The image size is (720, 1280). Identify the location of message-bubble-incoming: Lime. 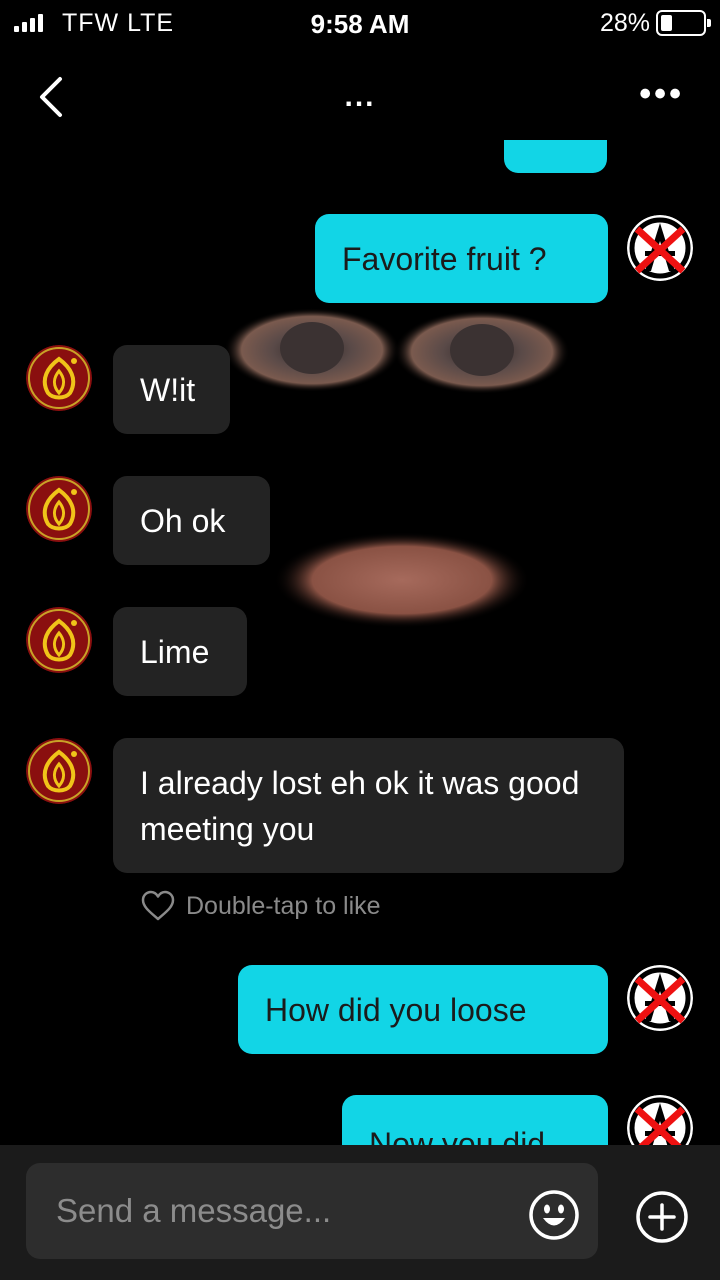
(180, 651).